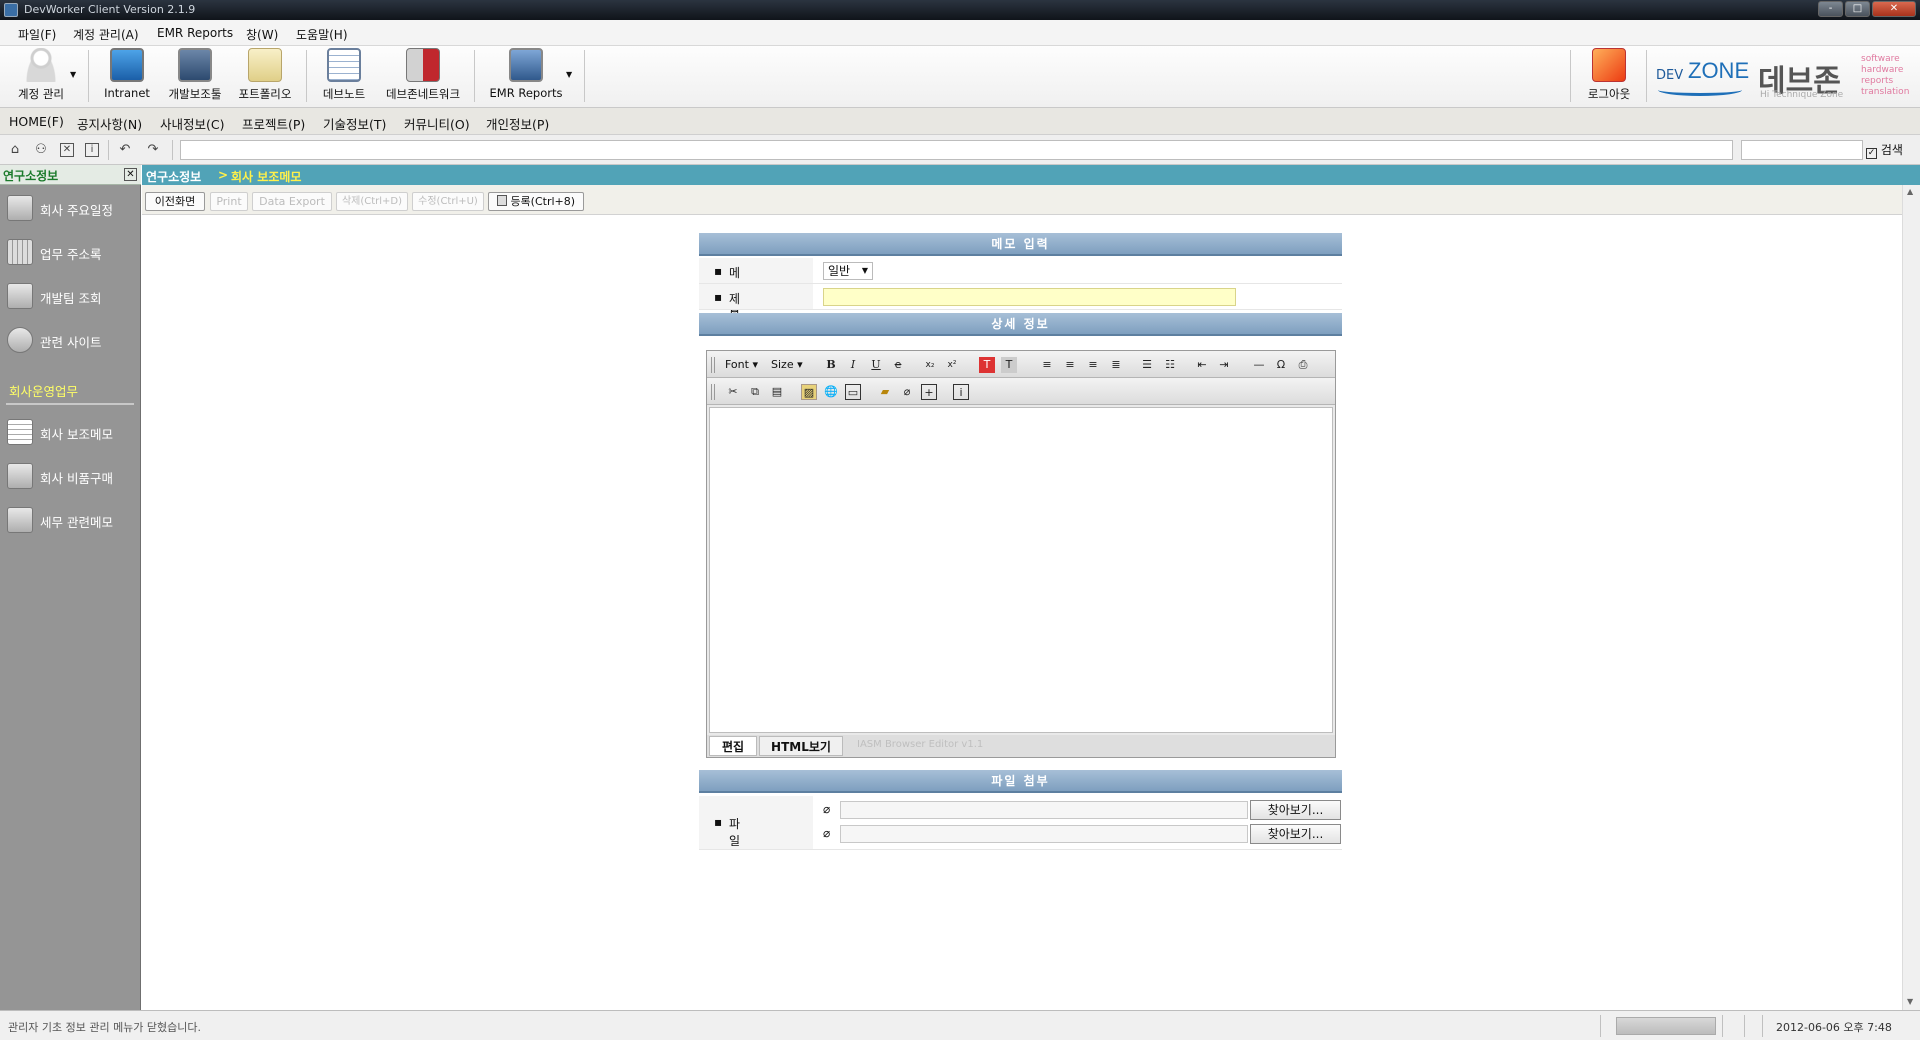  Describe the element at coordinates (273, 123) in the screenshot. I see `nav-project: 프로젝트(P)` at that location.